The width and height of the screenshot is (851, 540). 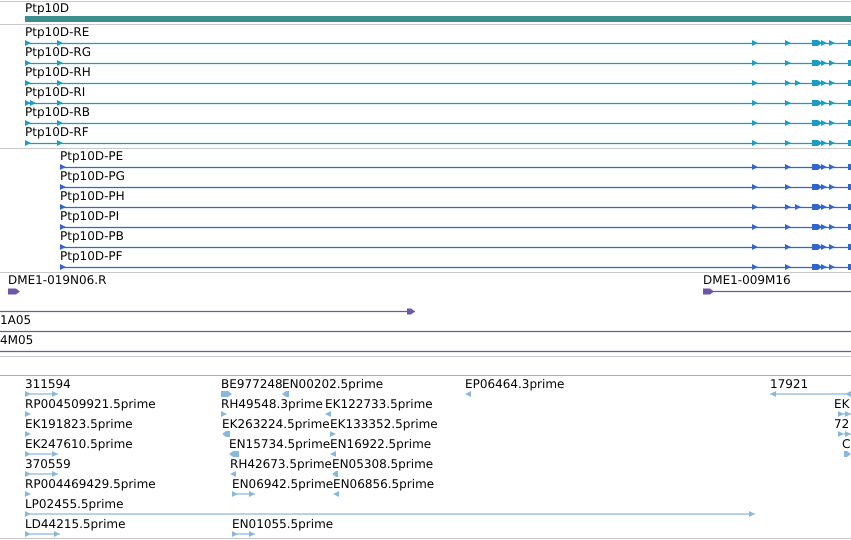 I want to click on feature-label: Ptp10D-PG, so click(x=92, y=176).